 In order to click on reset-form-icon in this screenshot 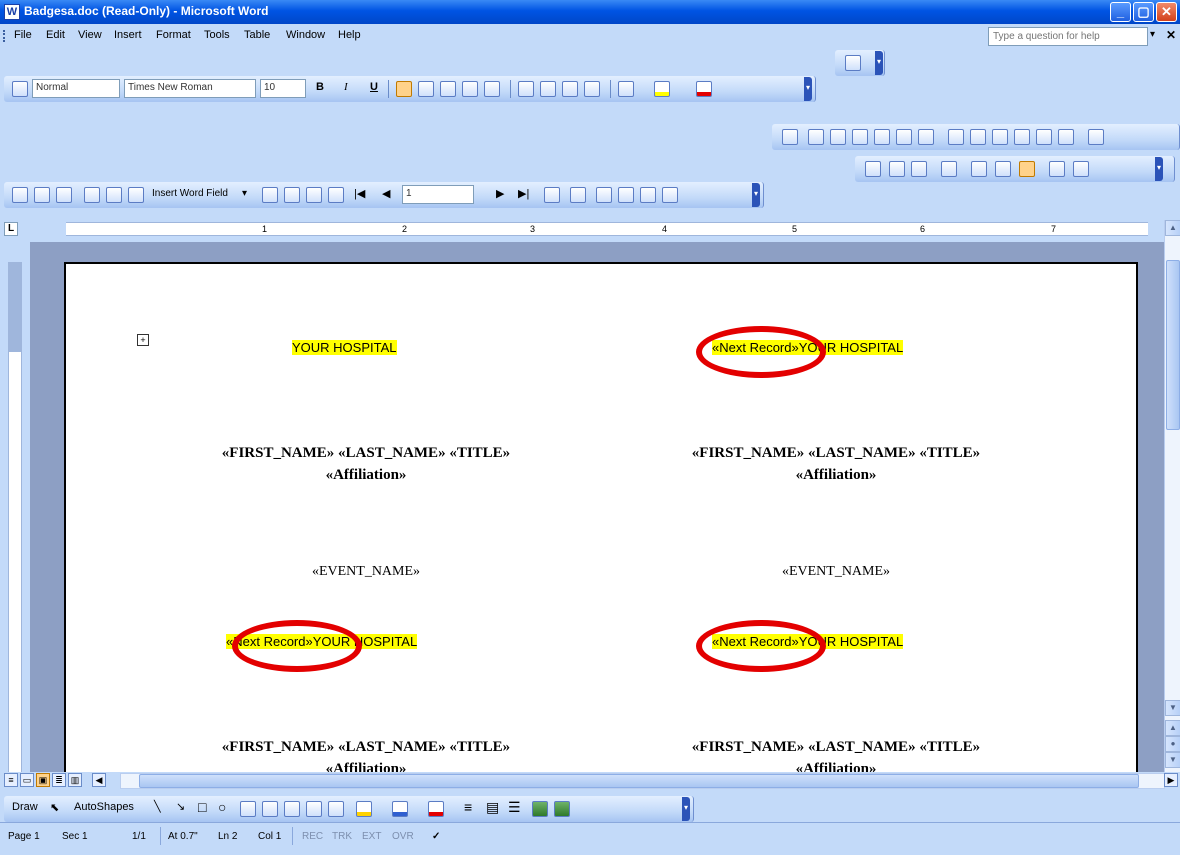, I will do `click(1057, 169)`.